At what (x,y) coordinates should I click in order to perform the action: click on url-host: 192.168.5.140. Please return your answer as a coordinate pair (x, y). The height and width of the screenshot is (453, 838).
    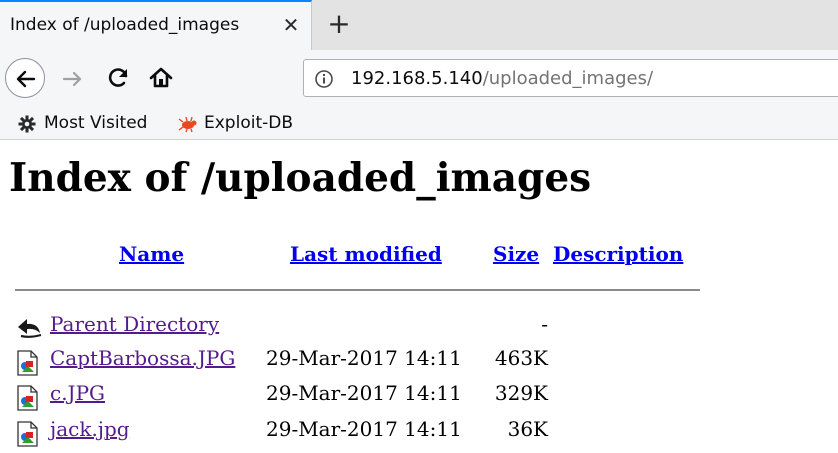
    Looking at the image, I should click on (417, 78).